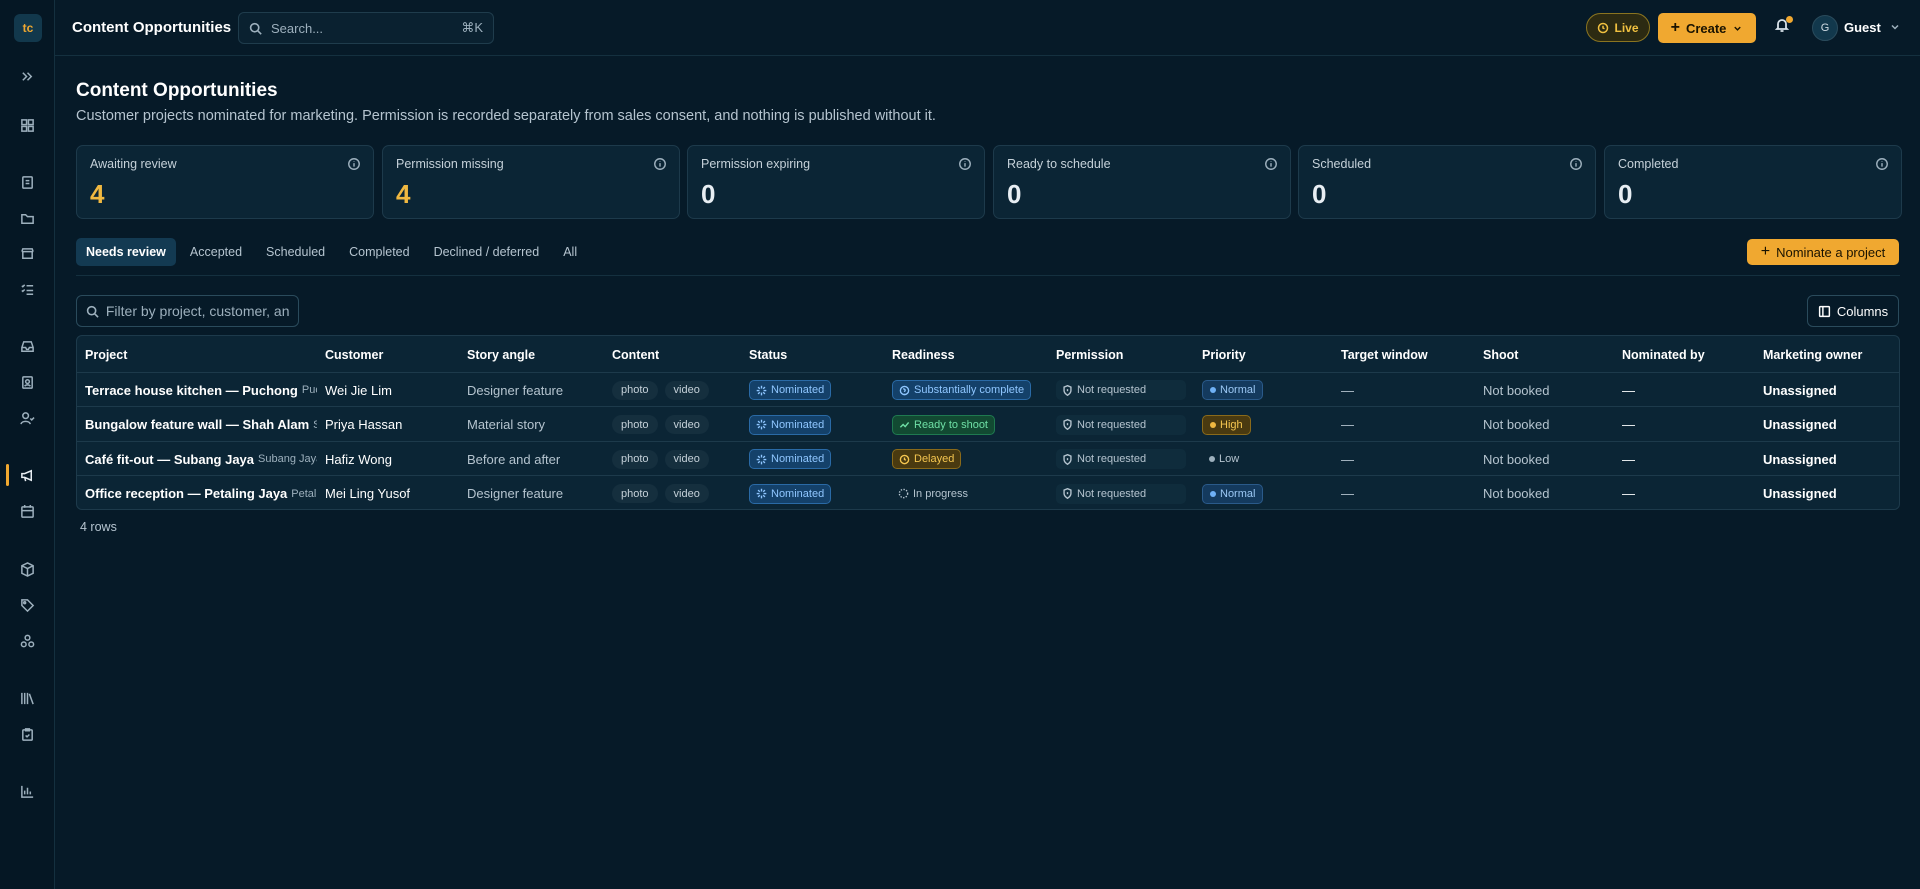 Image resolution: width=1920 pixels, height=889 pixels. Describe the element at coordinates (27, 605) in the screenshot. I see `tag-icon` at that location.